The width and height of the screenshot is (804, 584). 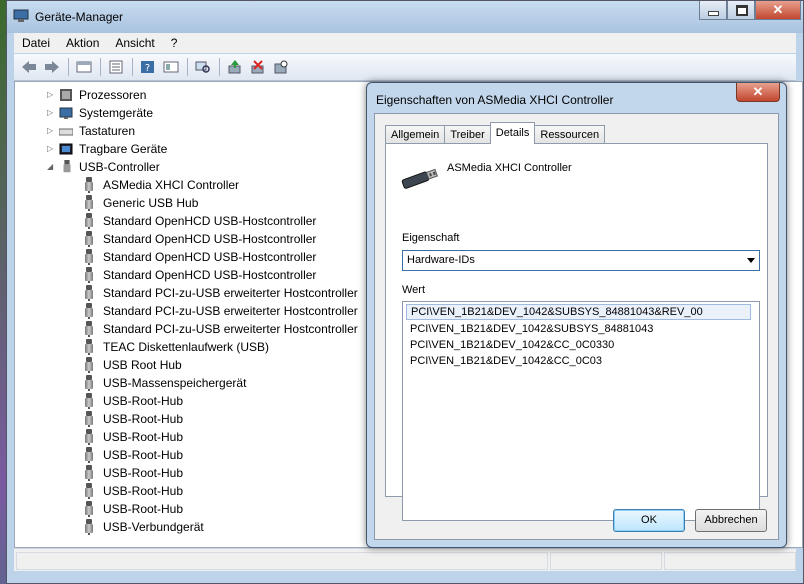 What do you see at coordinates (581, 260) in the screenshot?
I see `property-dropdown: Hardware-IDs` at bounding box center [581, 260].